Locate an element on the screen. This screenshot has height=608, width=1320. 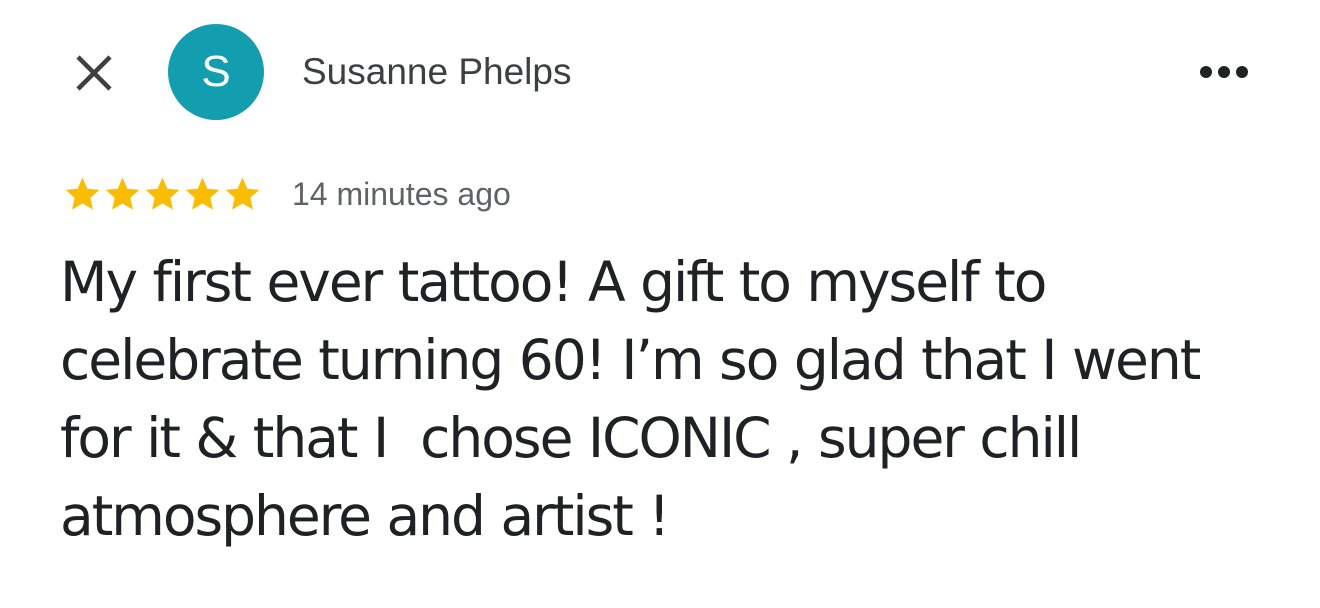
avatar: S is located at coordinates (216, 72).